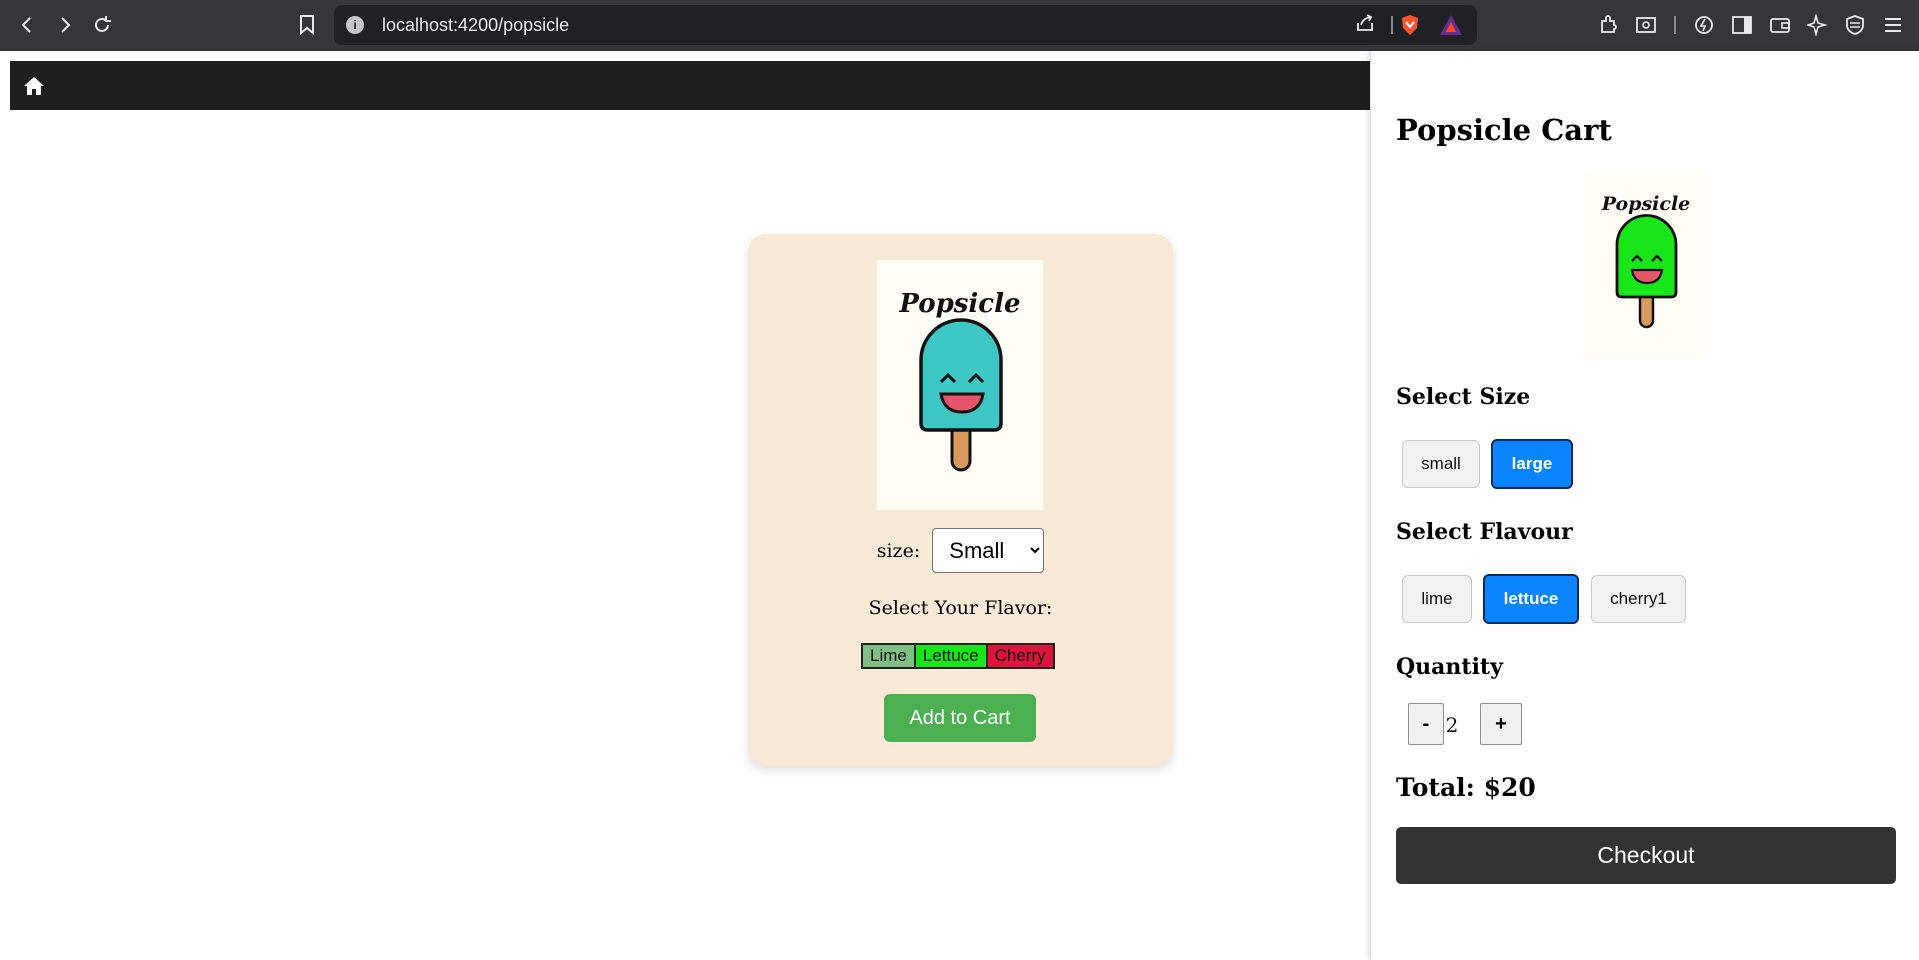 This screenshot has height=960, width=1919. Describe the element at coordinates (34, 86) in the screenshot. I see `home-icon` at that location.